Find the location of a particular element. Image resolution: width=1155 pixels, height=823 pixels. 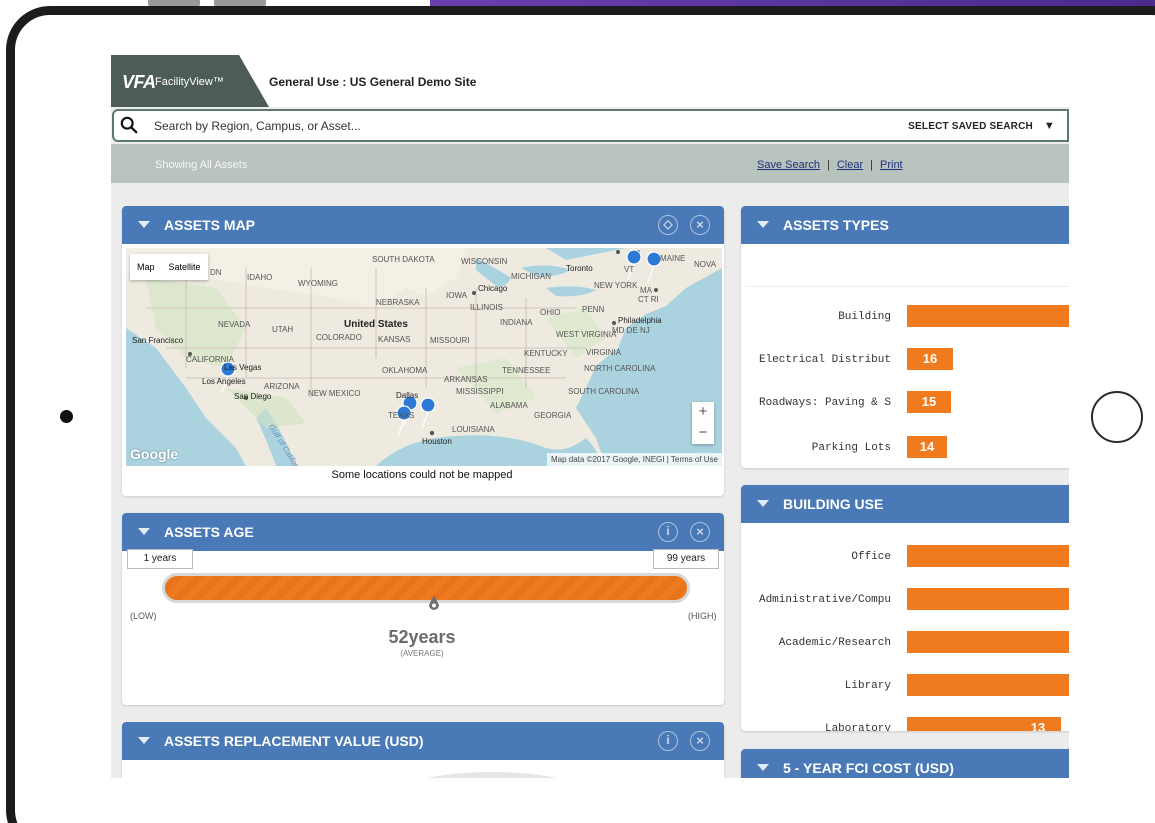

map-label: IOWA is located at coordinates (457, 295).